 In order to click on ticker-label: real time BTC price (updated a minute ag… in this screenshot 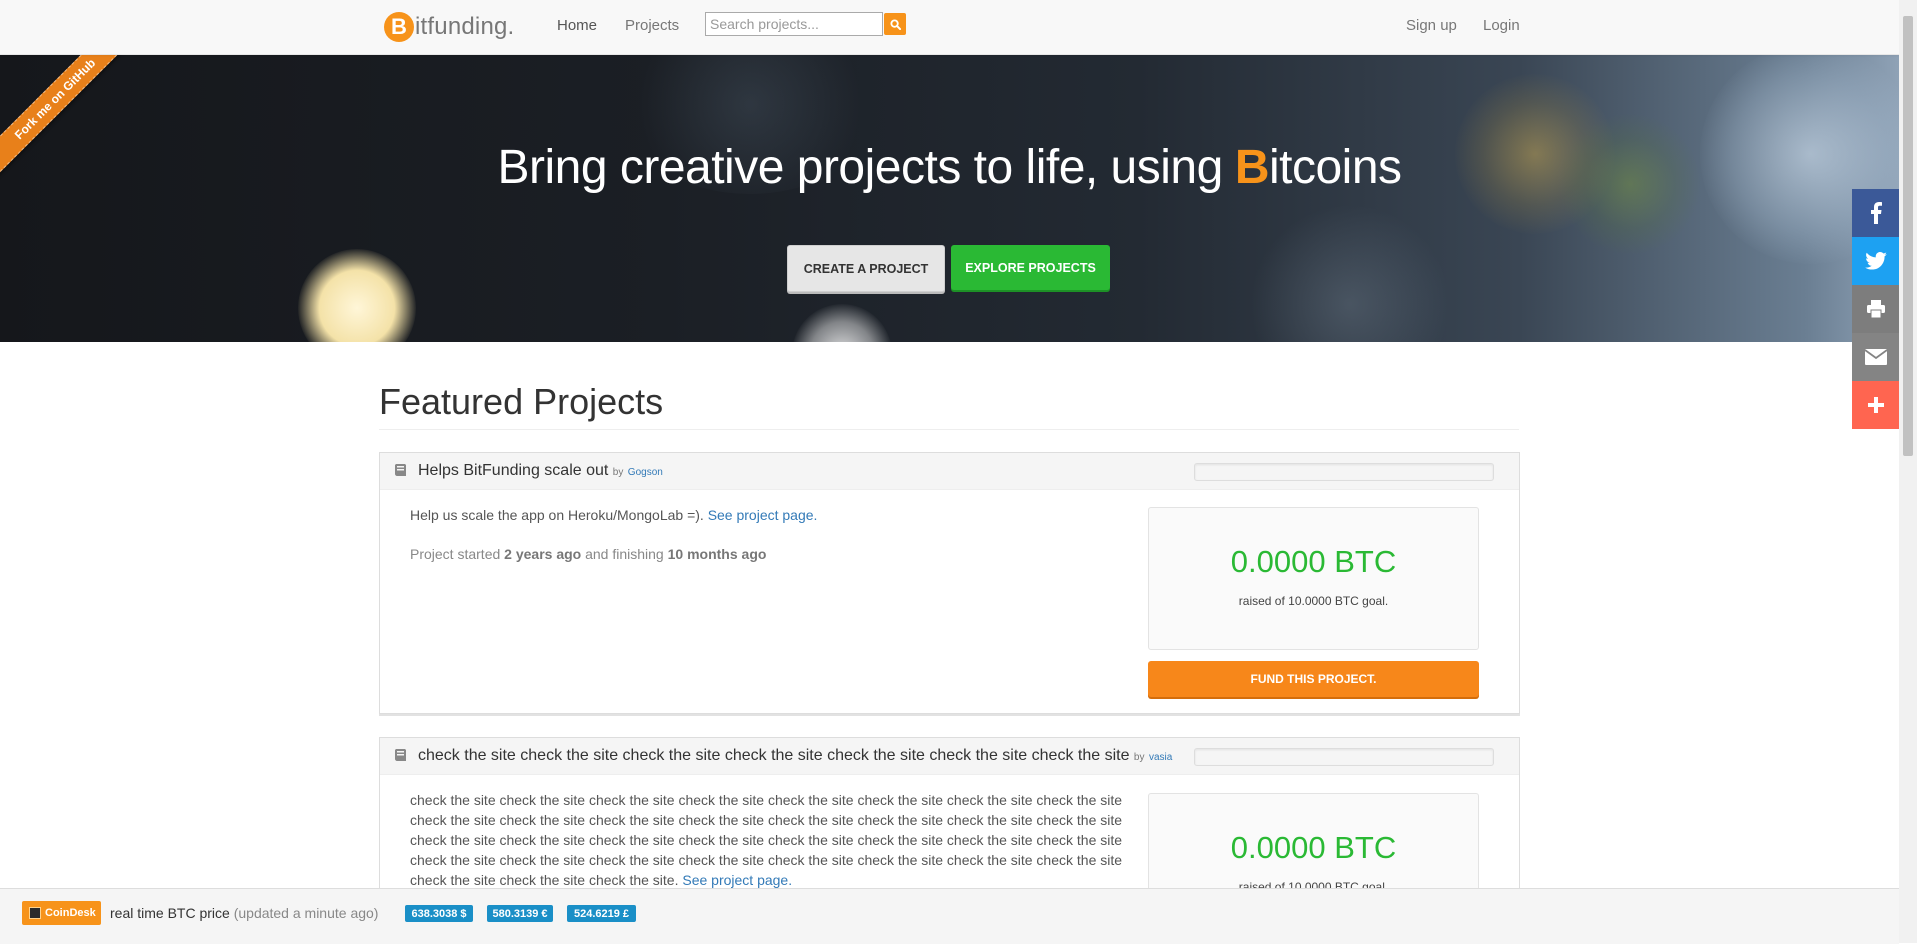, I will do `click(244, 913)`.